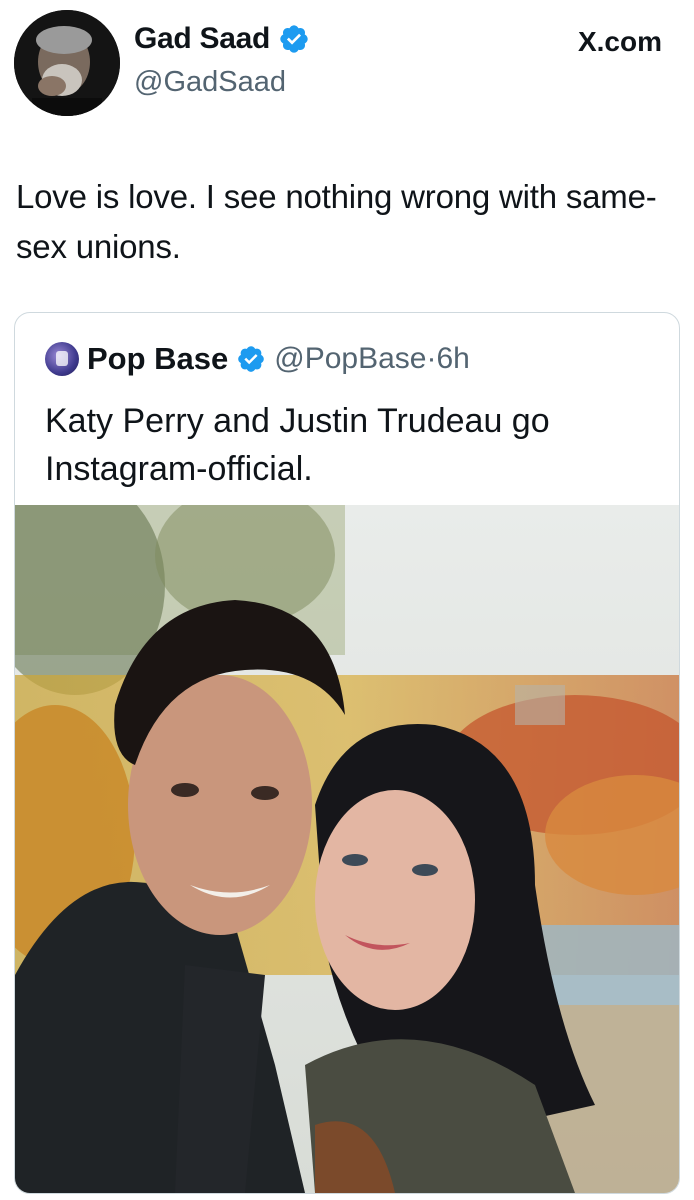 The image size is (694, 1200). What do you see at coordinates (372, 359) in the screenshot?
I see `quoted-author-handle: @PopBase·6h` at bounding box center [372, 359].